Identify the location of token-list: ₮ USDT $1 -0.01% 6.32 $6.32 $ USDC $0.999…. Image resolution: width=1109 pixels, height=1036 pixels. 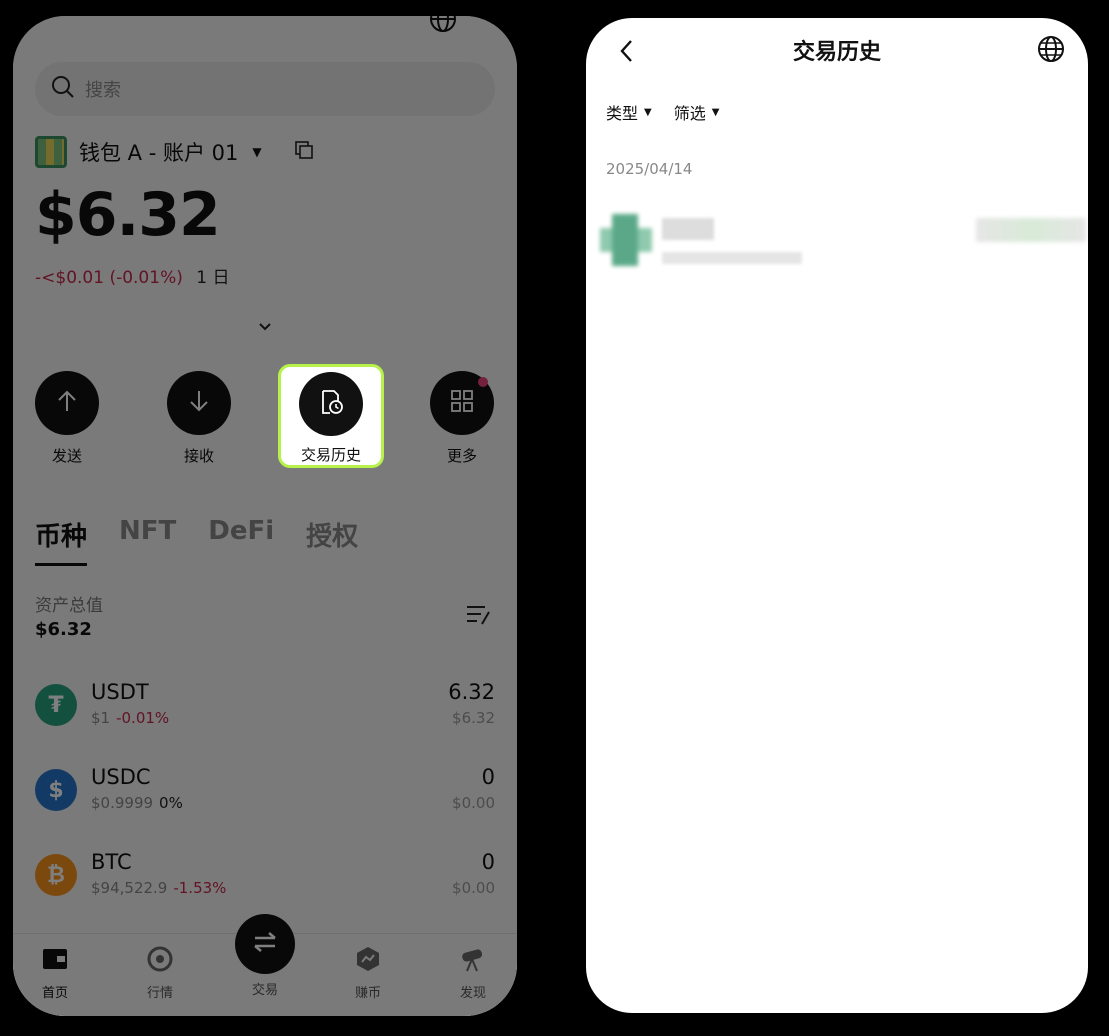
(265, 803).